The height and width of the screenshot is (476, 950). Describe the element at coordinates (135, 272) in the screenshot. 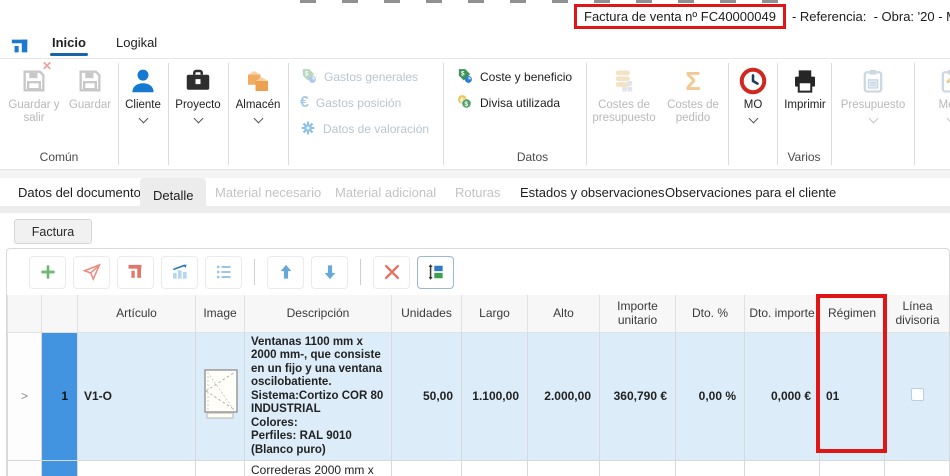

I see `logikal-position-button` at that location.